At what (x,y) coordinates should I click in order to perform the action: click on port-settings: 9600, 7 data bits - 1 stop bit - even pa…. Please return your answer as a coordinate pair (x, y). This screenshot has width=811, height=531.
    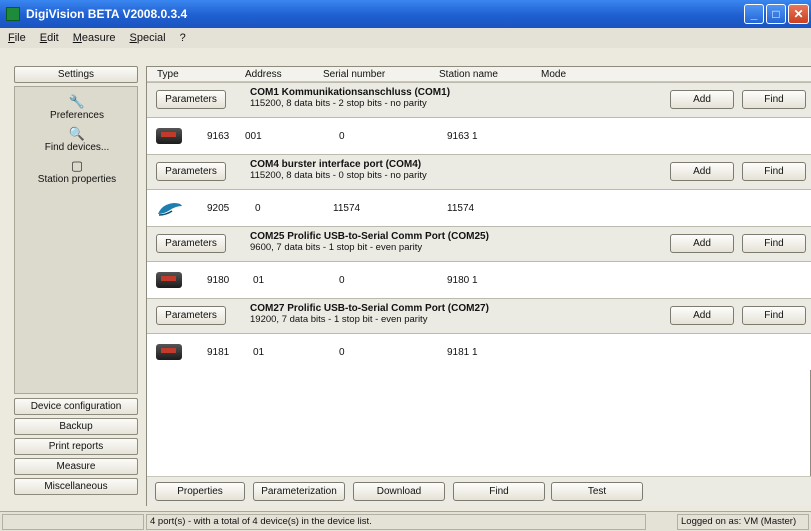
    Looking at the image, I should click on (336, 247).